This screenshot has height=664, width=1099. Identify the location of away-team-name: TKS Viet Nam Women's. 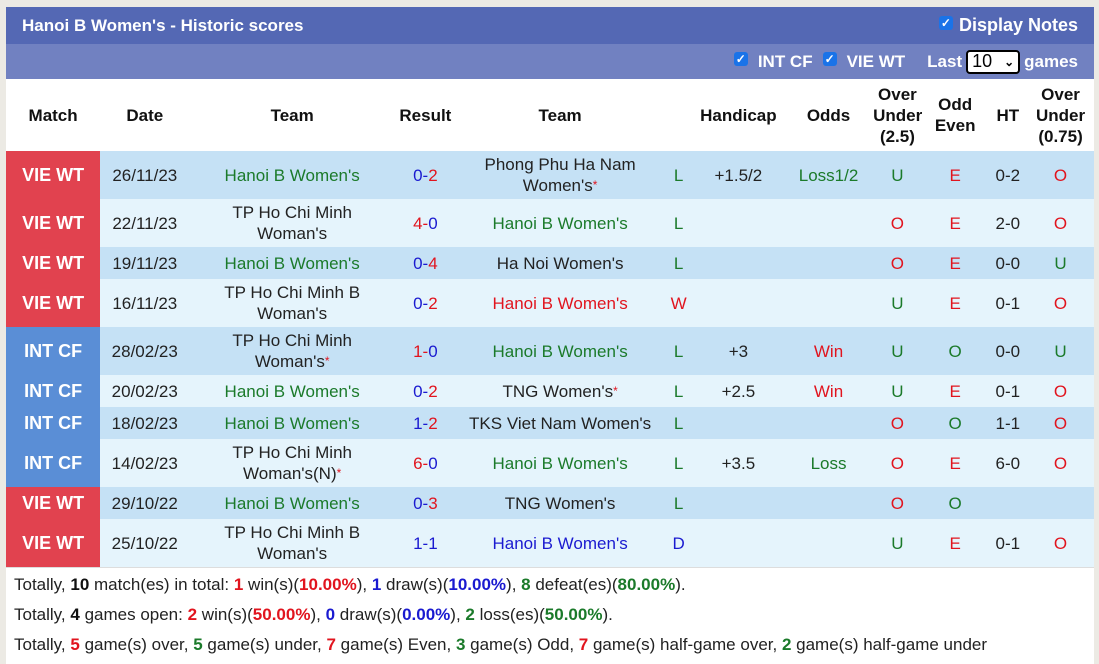
(560, 423).